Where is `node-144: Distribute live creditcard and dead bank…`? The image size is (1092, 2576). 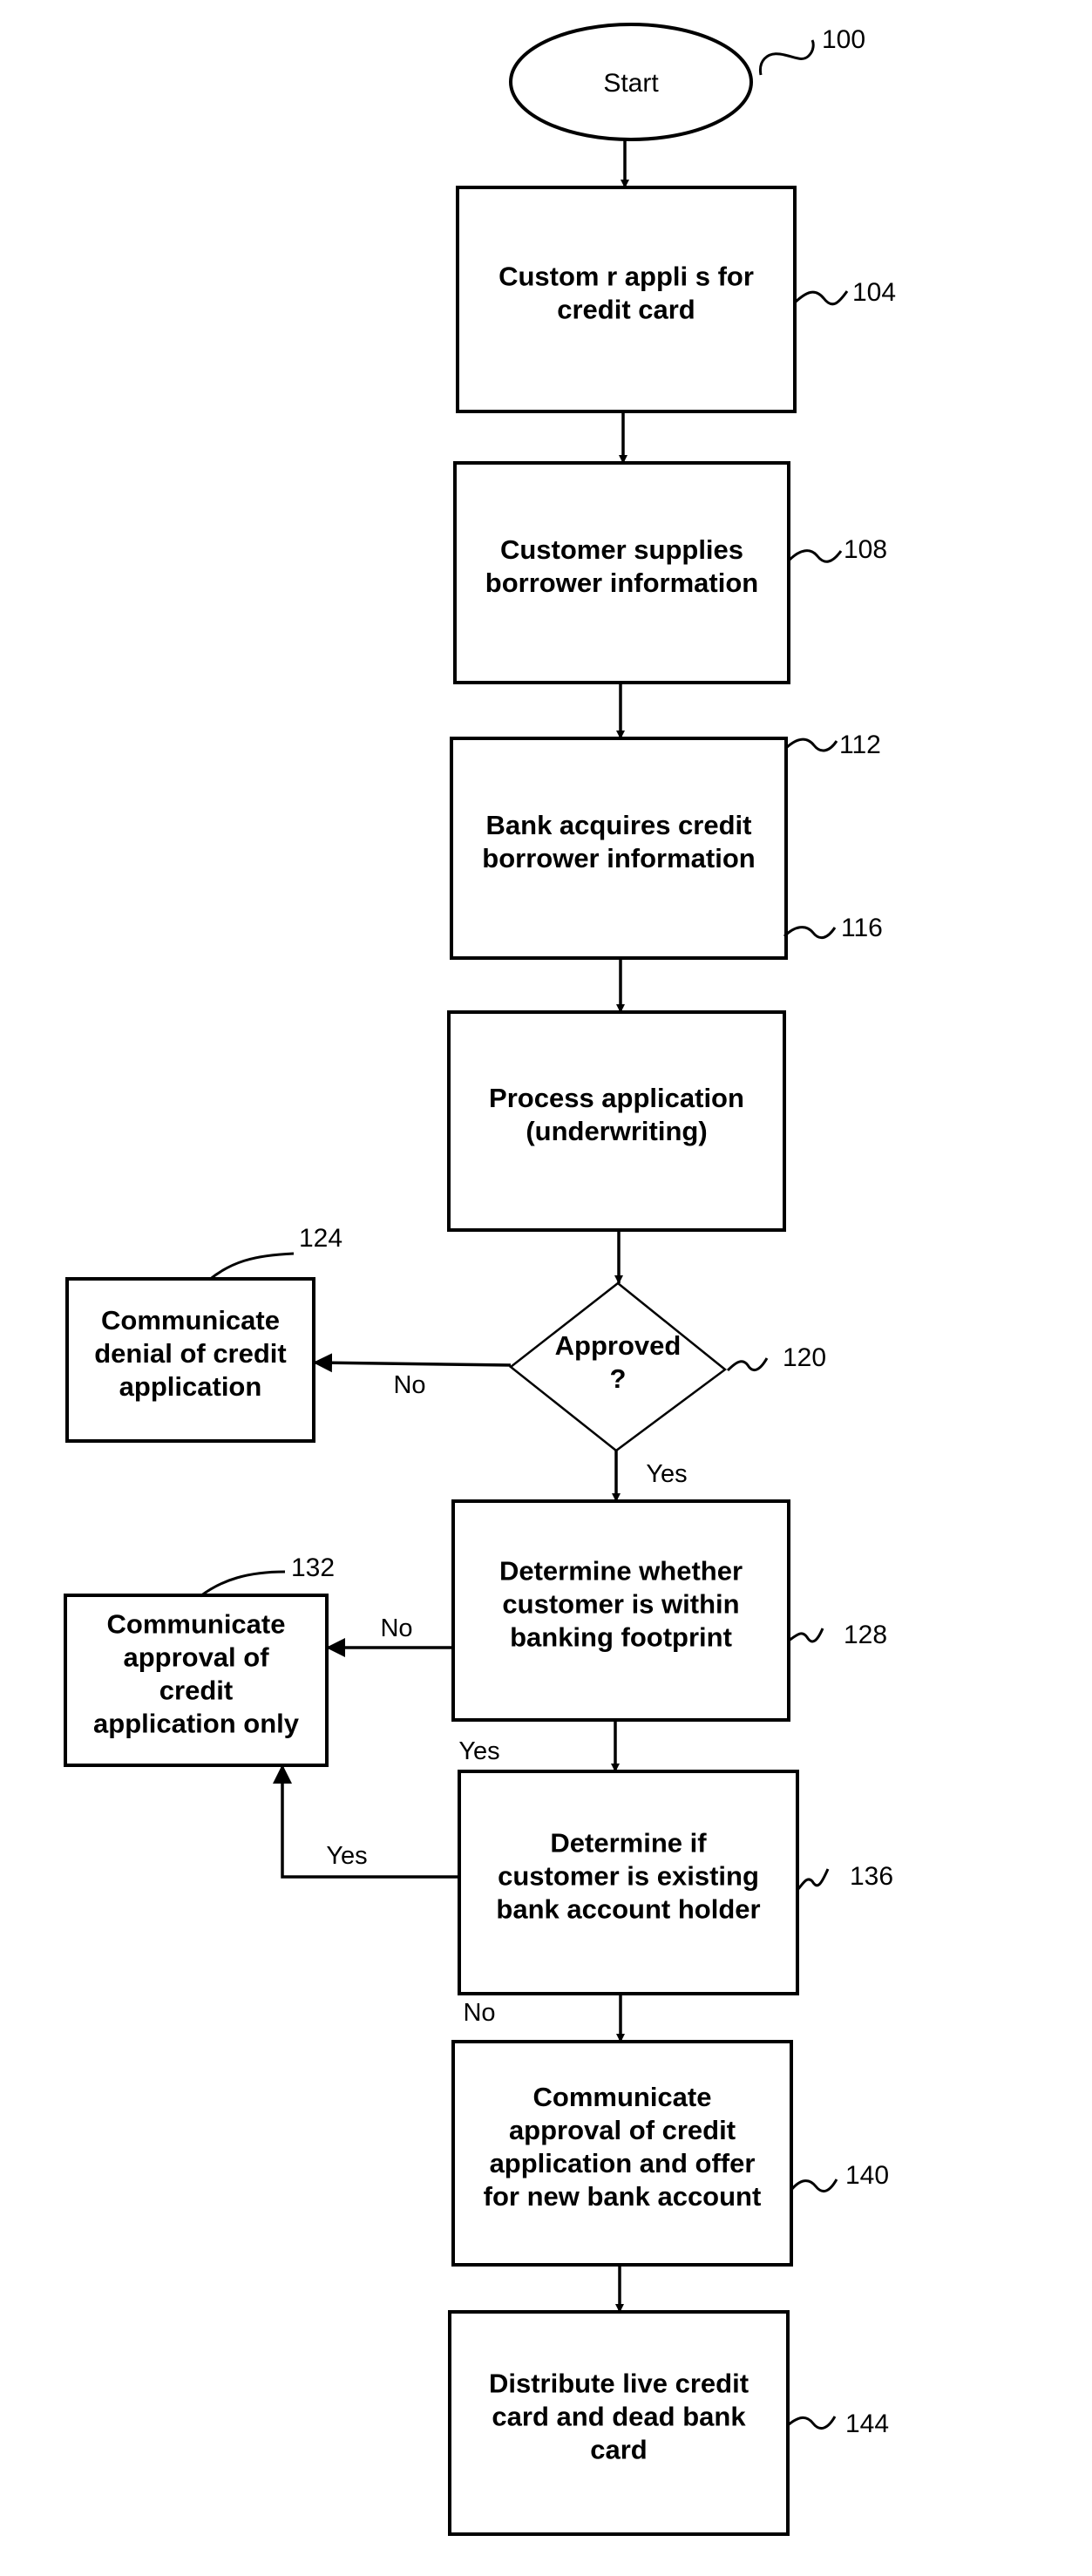 node-144: Distribute live creditcard and dead bank… is located at coordinates (619, 2423).